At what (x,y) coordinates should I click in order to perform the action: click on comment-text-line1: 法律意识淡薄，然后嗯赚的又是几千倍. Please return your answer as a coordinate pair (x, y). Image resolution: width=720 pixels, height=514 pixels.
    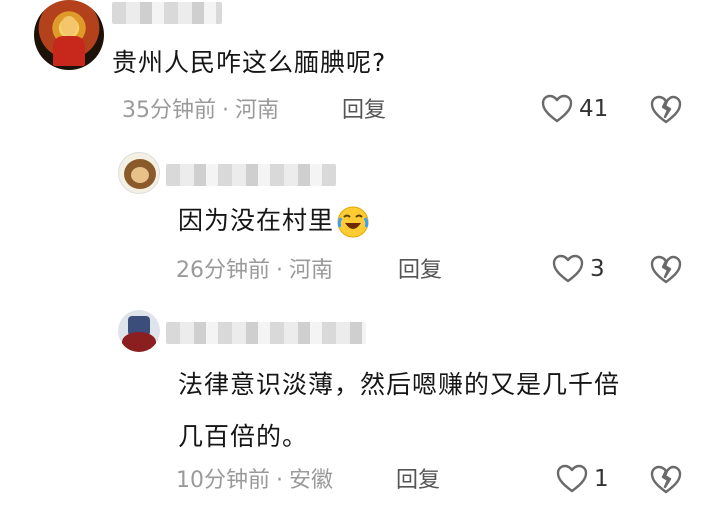
    Looking at the image, I should click on (399, 384).